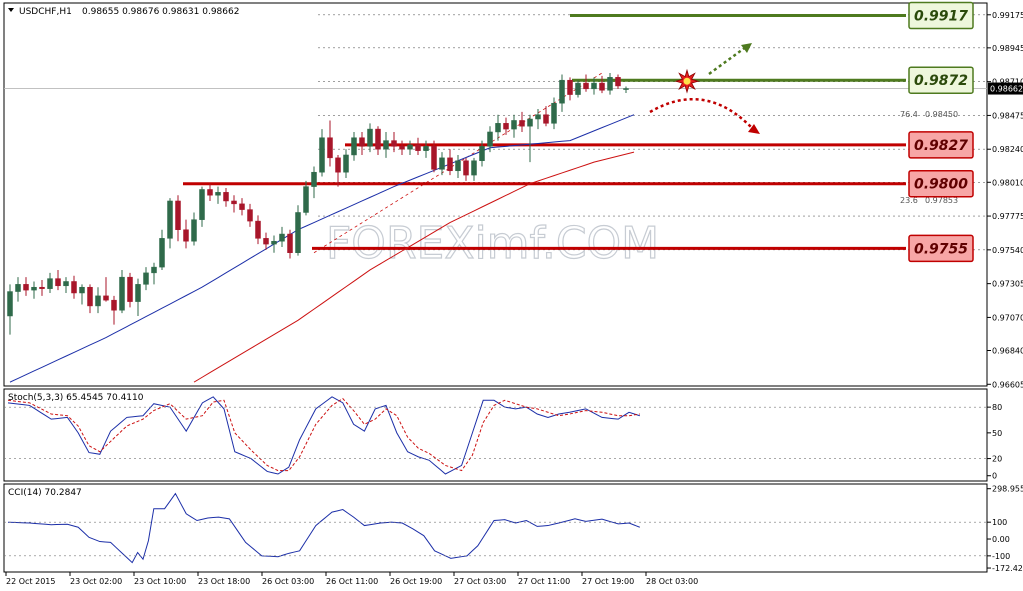 The image size is (1023, 591). Describe the element at coordinates (96, 581) in the screenshot. I see `time-tick-label: 23 Oct 02:00` at that location.